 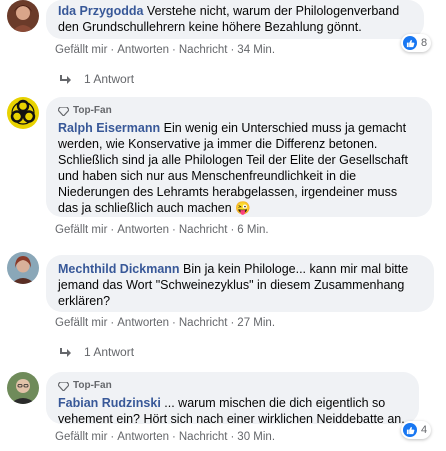 What do you see at coordinates (252, 230) in the screenshot?
I see `timestamp: 6 Min.` at bounding box center [252, 230].